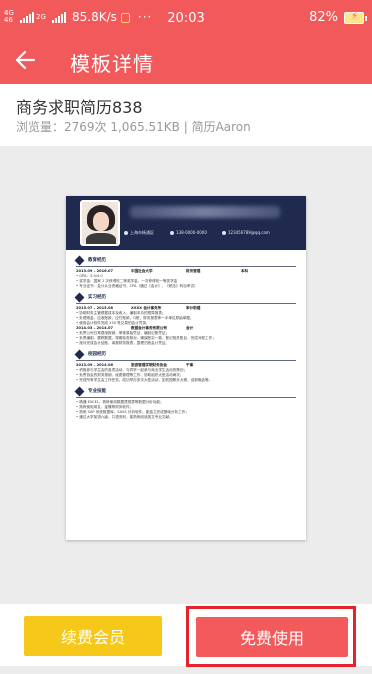  I want to click on charging-icon: ⚡, so click(355, 16).